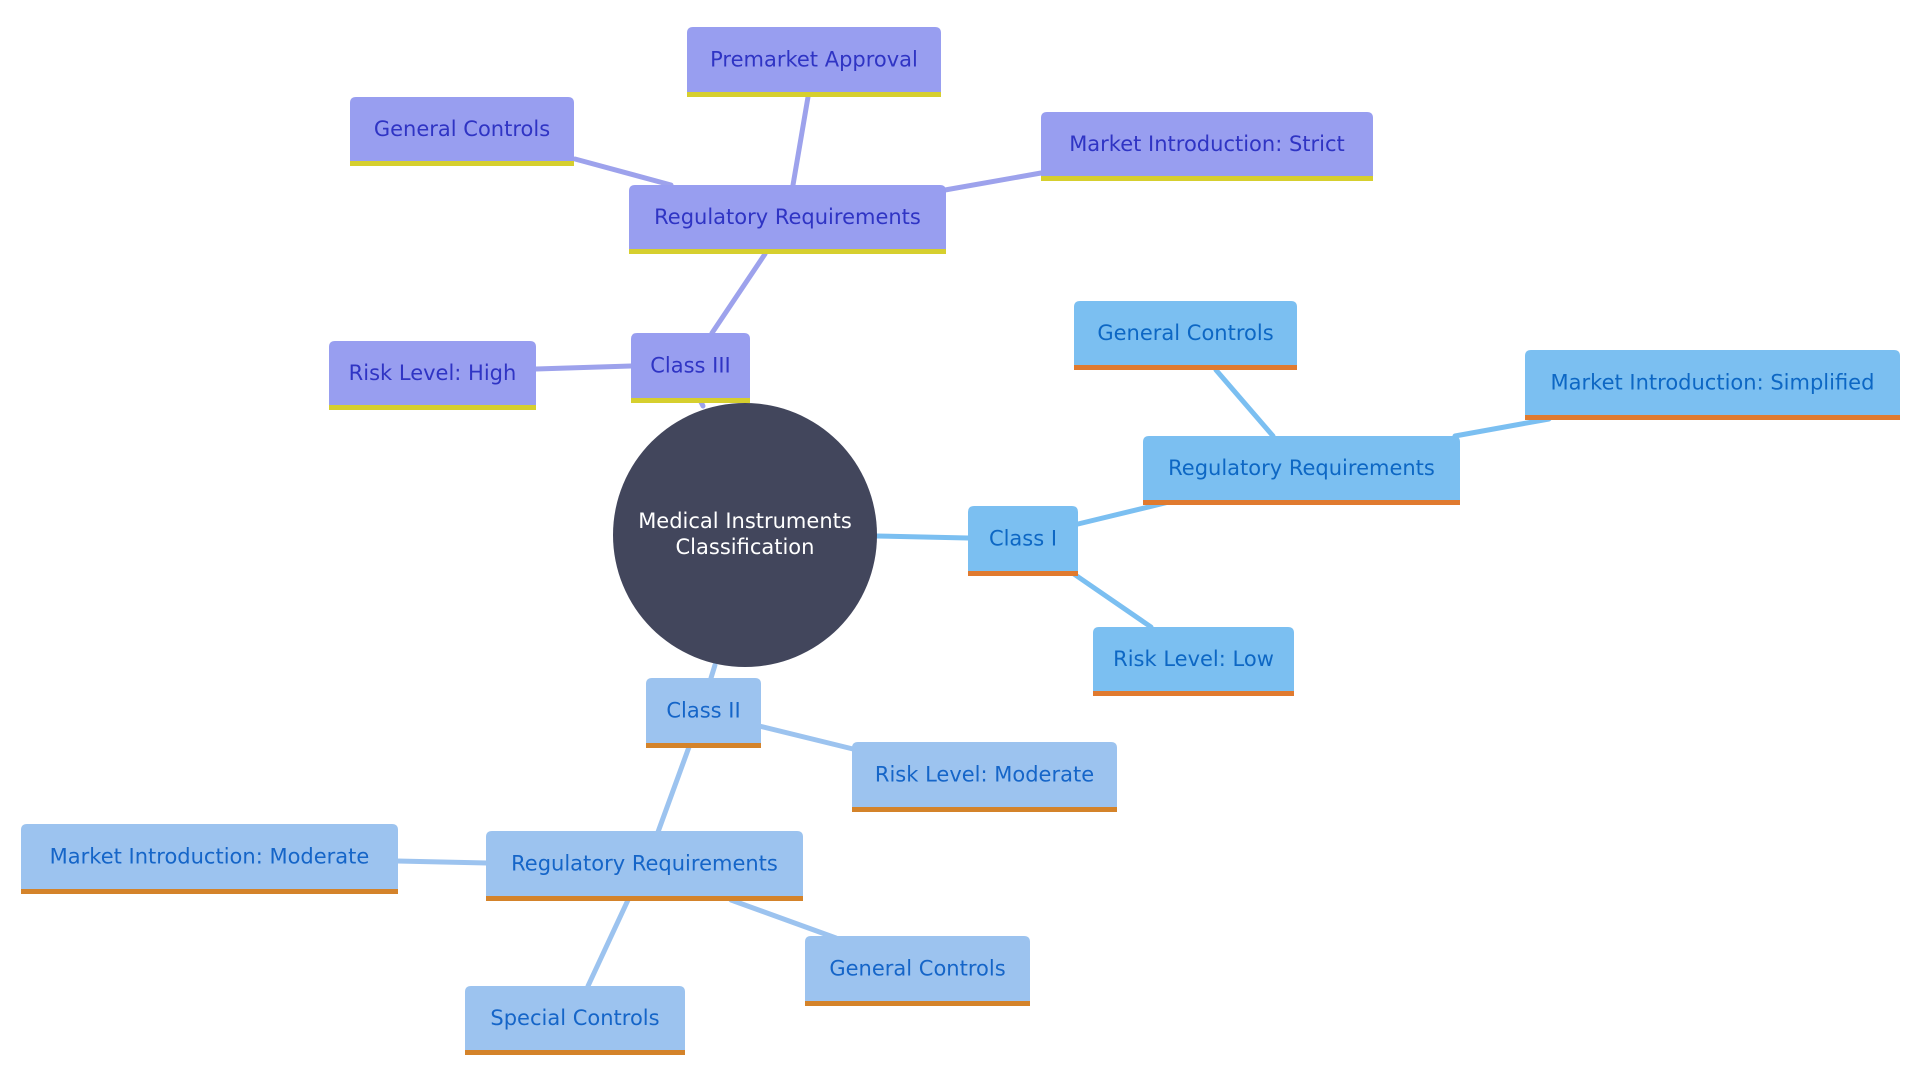 Image resolution: width=1920 pixels, height=1080 pixels. What do you see at coordinates (1244, 403) in the screenshot?
I see `edge-c1-reg-to-c1-gc` at bounding box center [1244, 403].